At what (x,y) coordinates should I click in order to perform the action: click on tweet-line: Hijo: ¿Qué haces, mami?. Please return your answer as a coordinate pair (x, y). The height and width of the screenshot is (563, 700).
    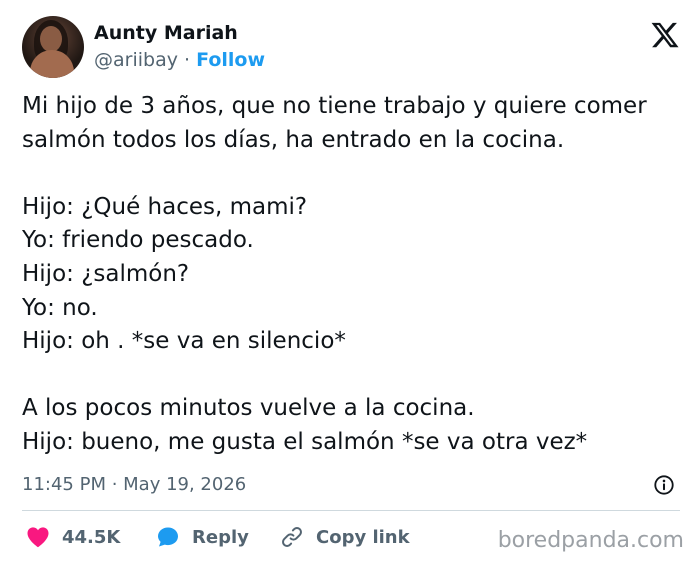
    Looking at the image, I should click on (165, 206).